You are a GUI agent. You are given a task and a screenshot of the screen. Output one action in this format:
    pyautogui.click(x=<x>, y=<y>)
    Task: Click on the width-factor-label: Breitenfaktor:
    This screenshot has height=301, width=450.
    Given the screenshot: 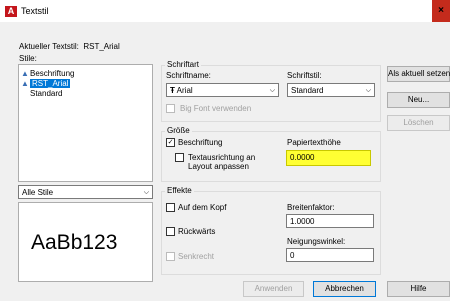 What is the action you would take?
    pyautogui.click(x=311, y=207)
    